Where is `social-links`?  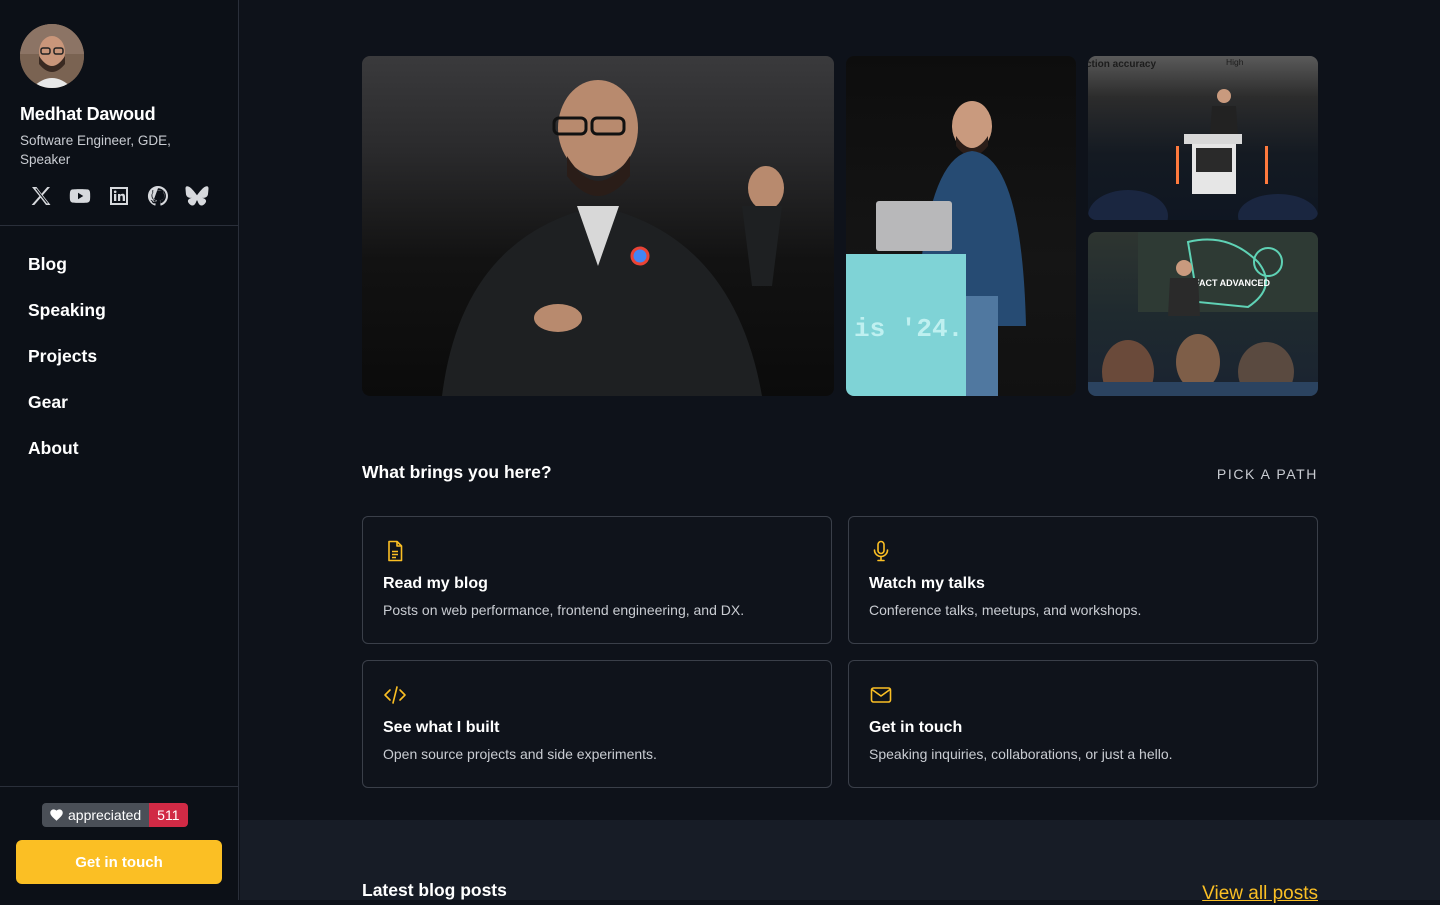
social-links is located at coordinates (119, 196).